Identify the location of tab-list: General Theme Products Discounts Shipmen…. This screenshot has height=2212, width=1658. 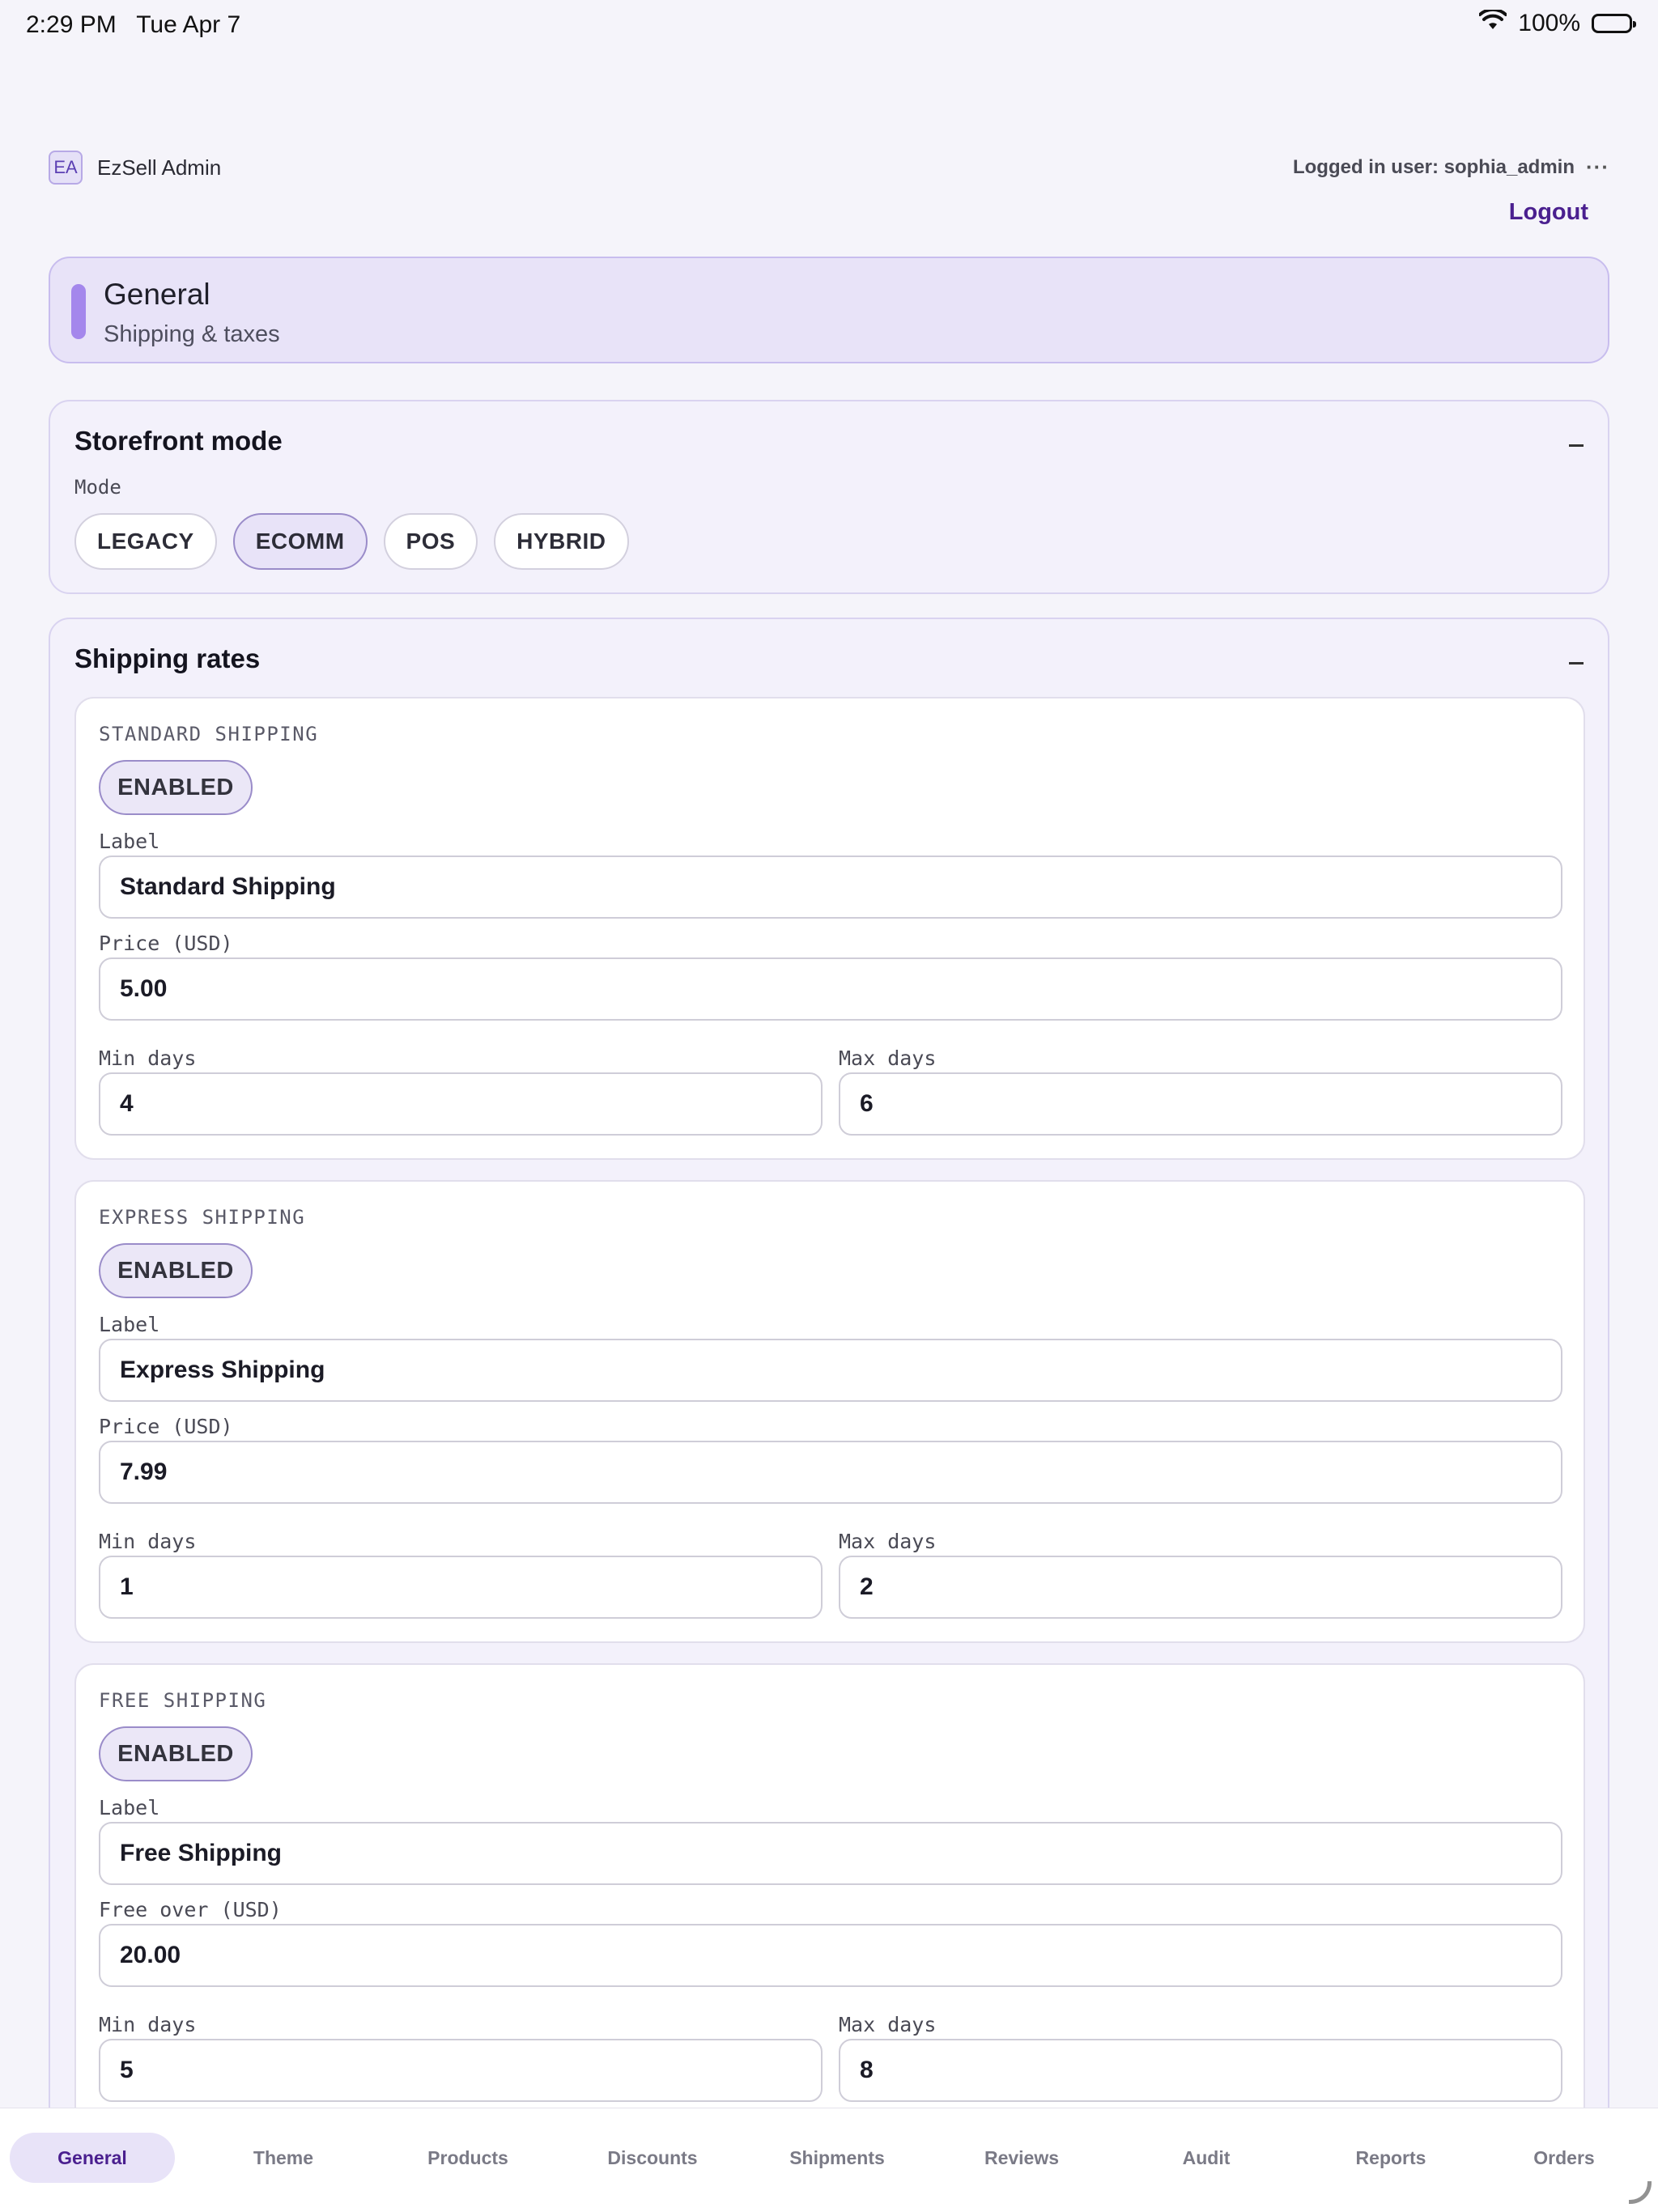
(819, 2158).